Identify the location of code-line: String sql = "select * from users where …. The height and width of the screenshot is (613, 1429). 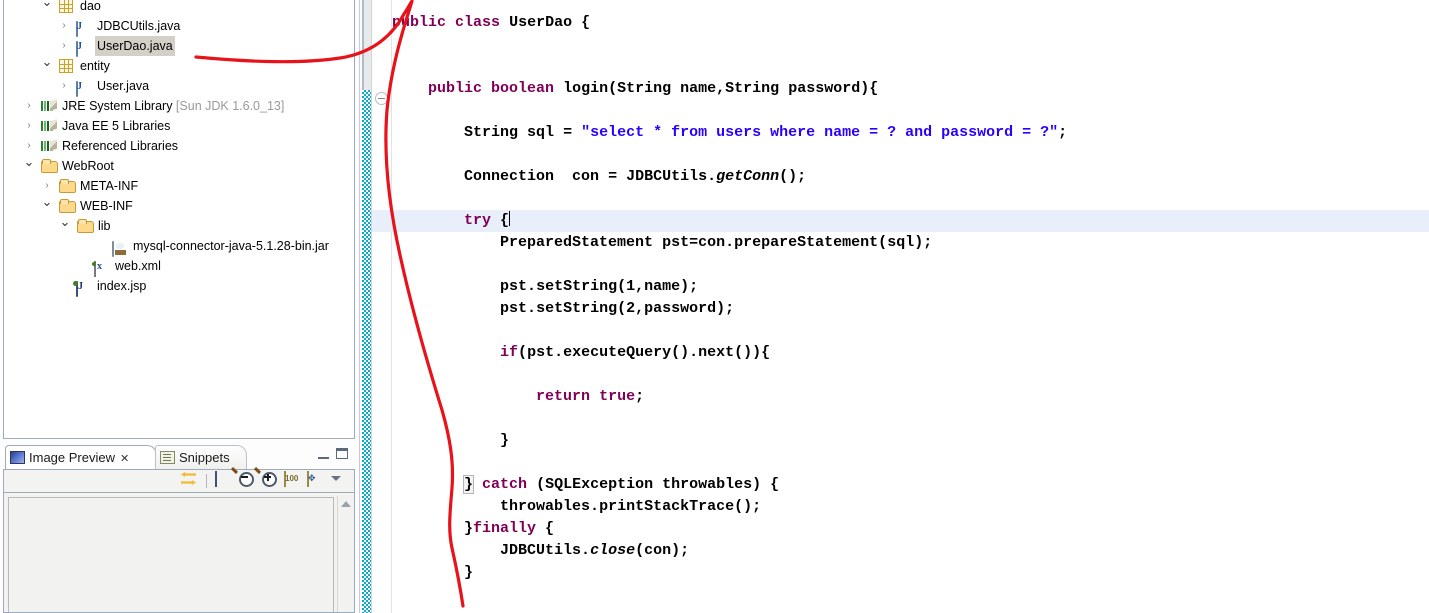
(729, 133).